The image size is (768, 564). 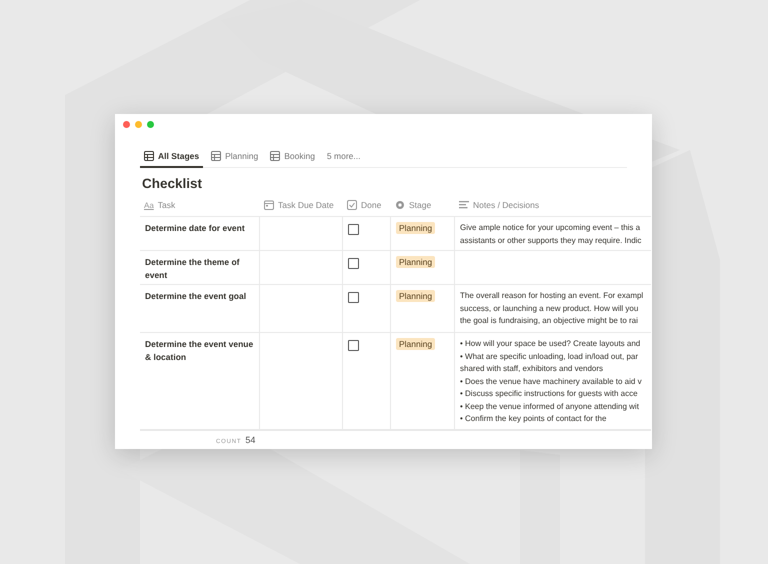 What do you see at coordinates (550, 356) in the screenshot?
I see `notes-text: • What are specific unloading, load in/load out, par` at bounding box center [550, 356].